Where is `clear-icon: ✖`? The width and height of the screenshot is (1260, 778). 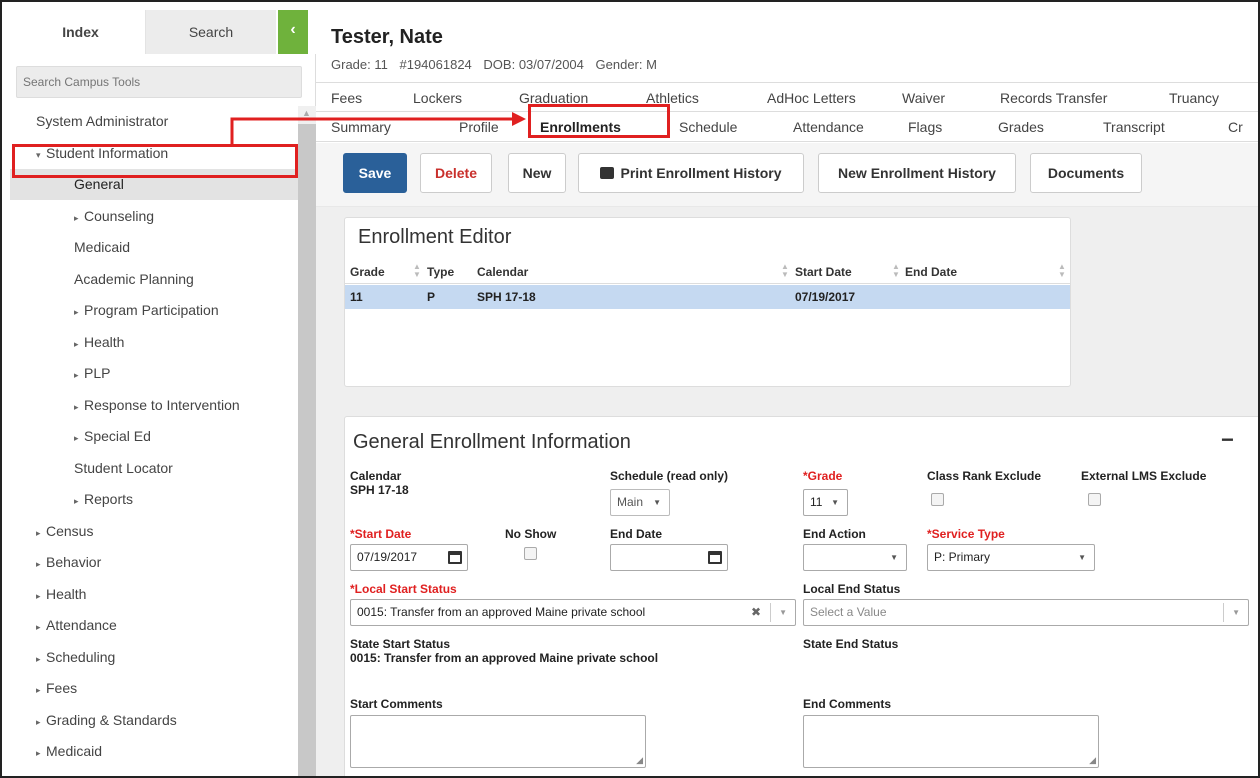 clear-icon: ✖ is located at coordinates (756, 612).